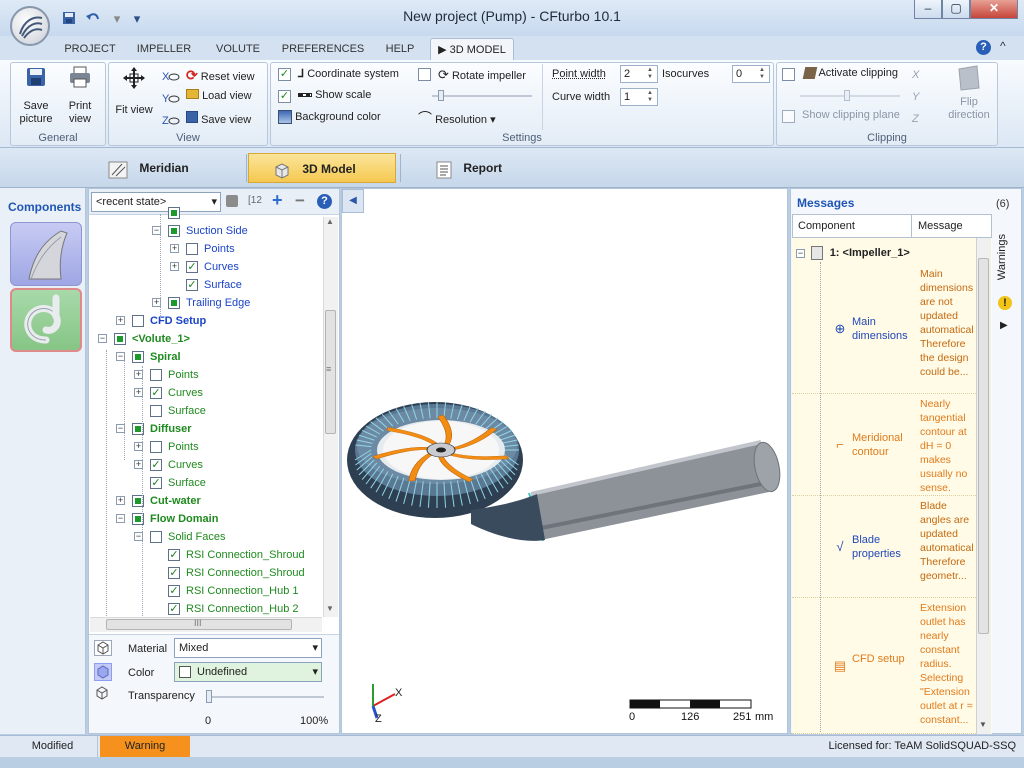 The image size is (1024, 768). I want to click on tree-scroll-up-icon: ▲, so click(330, 221).